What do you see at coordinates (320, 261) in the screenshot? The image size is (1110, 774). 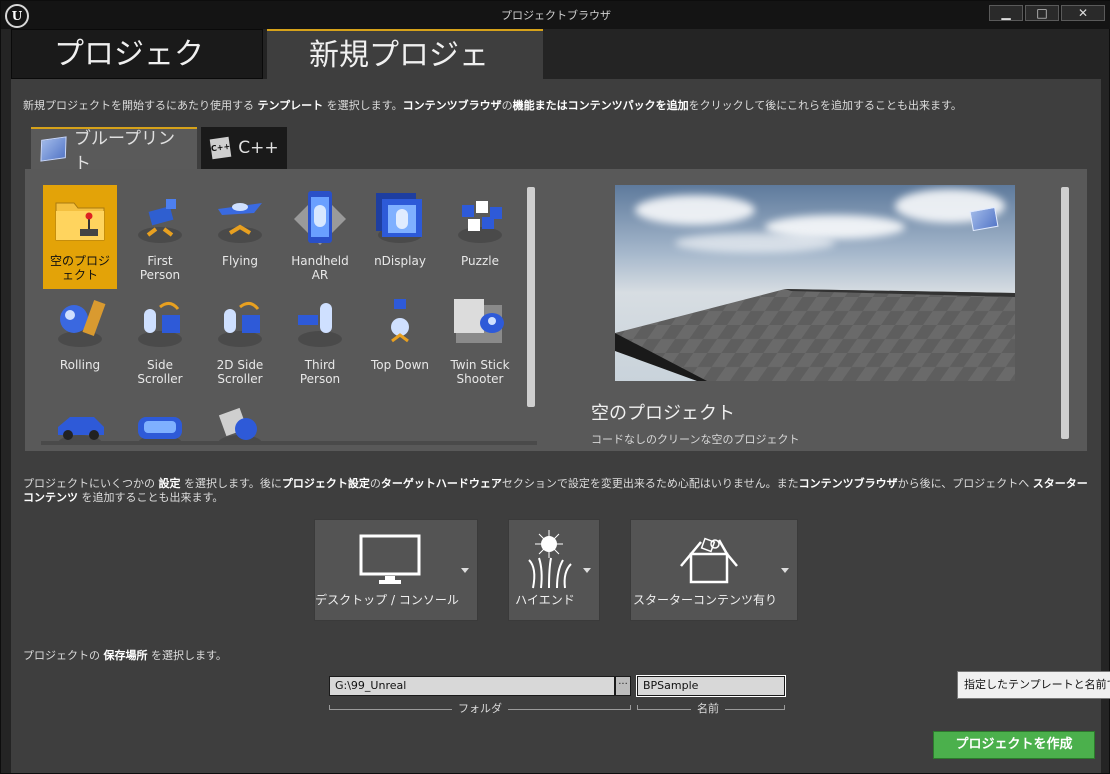 I see `template-label: Handheld` at bounding box center [320, 261].